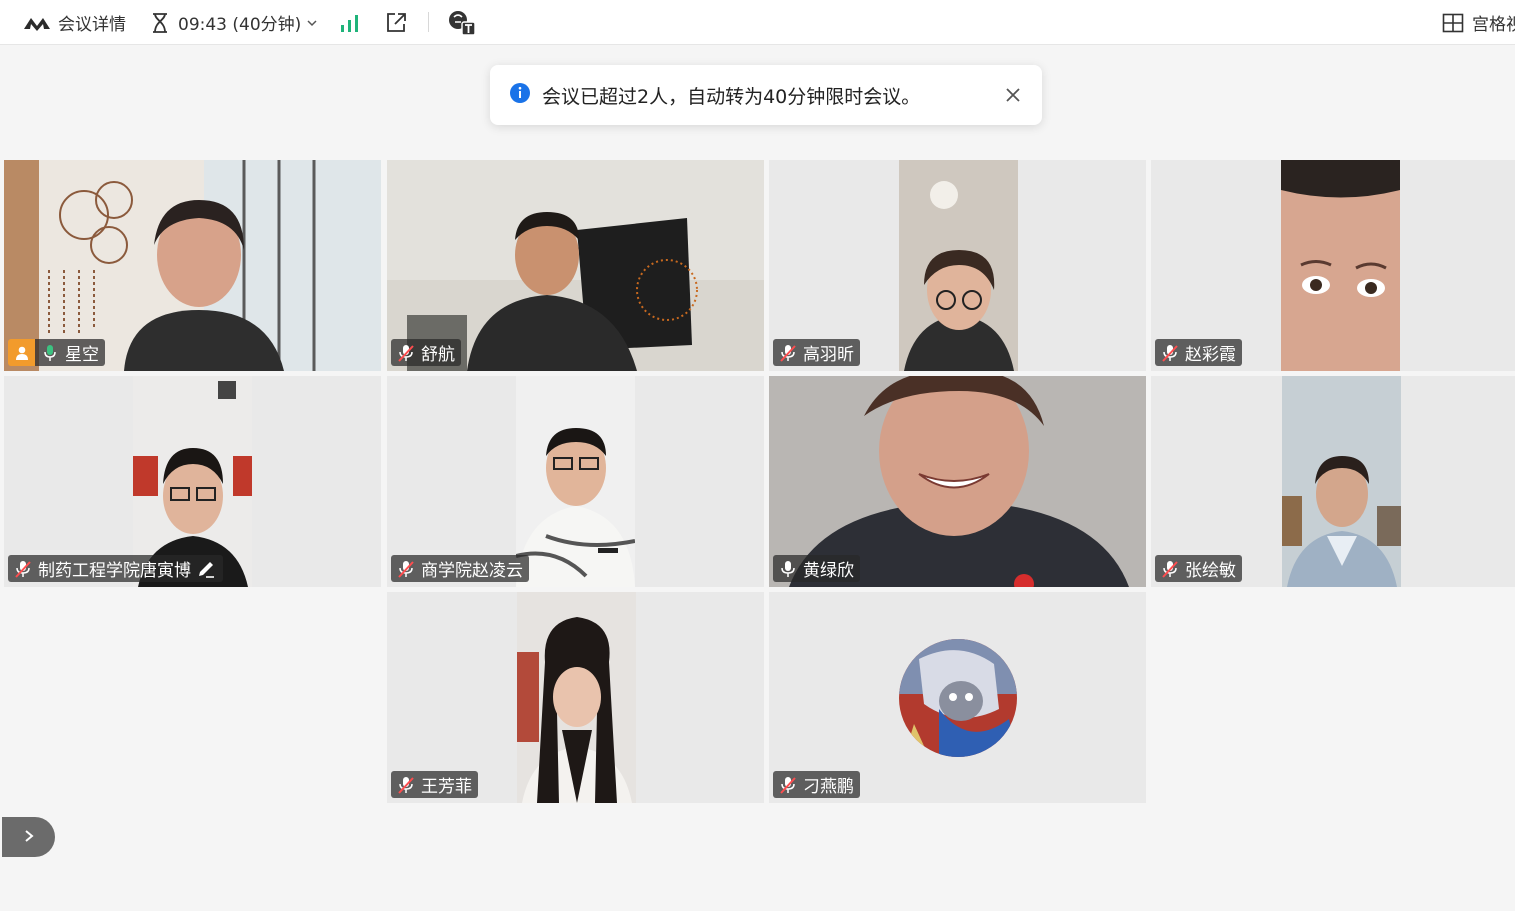 The height and width of the screenshot is (911, 1515). I want to click on video-tile: 高羽昕, so click(957, 265).